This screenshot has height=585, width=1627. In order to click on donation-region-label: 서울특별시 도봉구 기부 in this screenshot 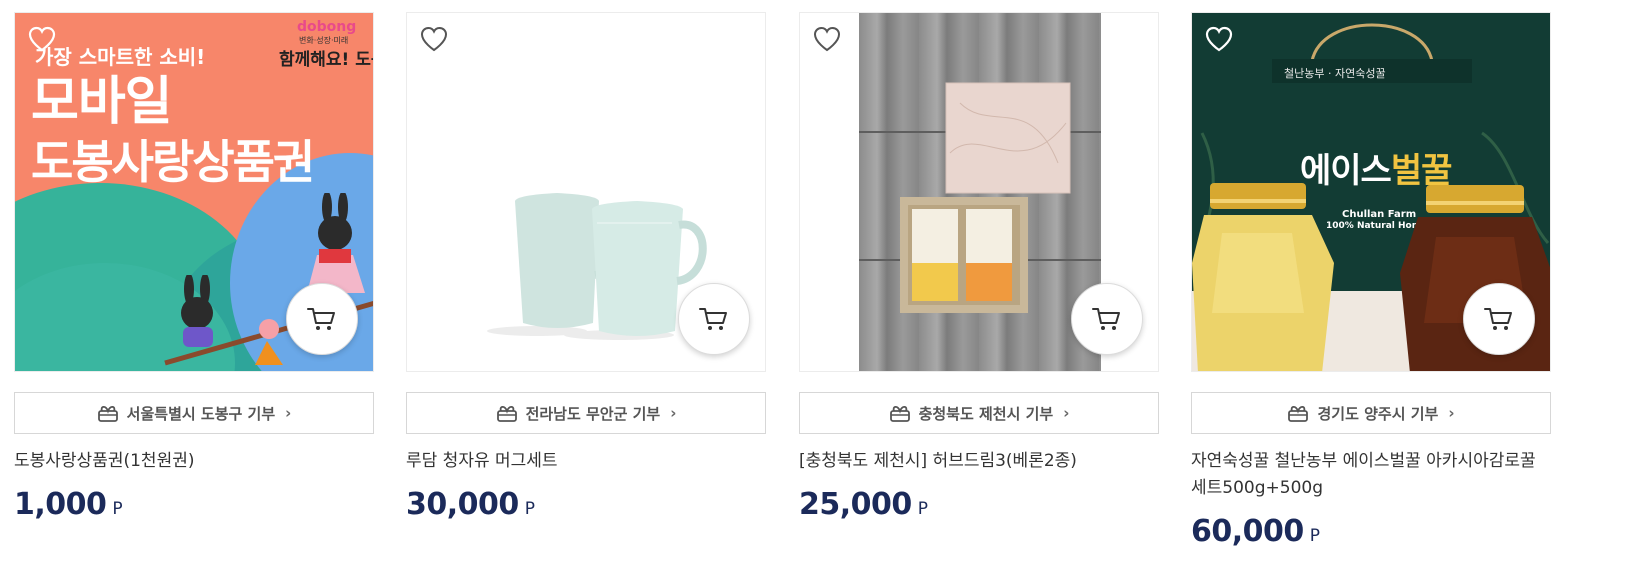, I will do `click(201, 413)`.